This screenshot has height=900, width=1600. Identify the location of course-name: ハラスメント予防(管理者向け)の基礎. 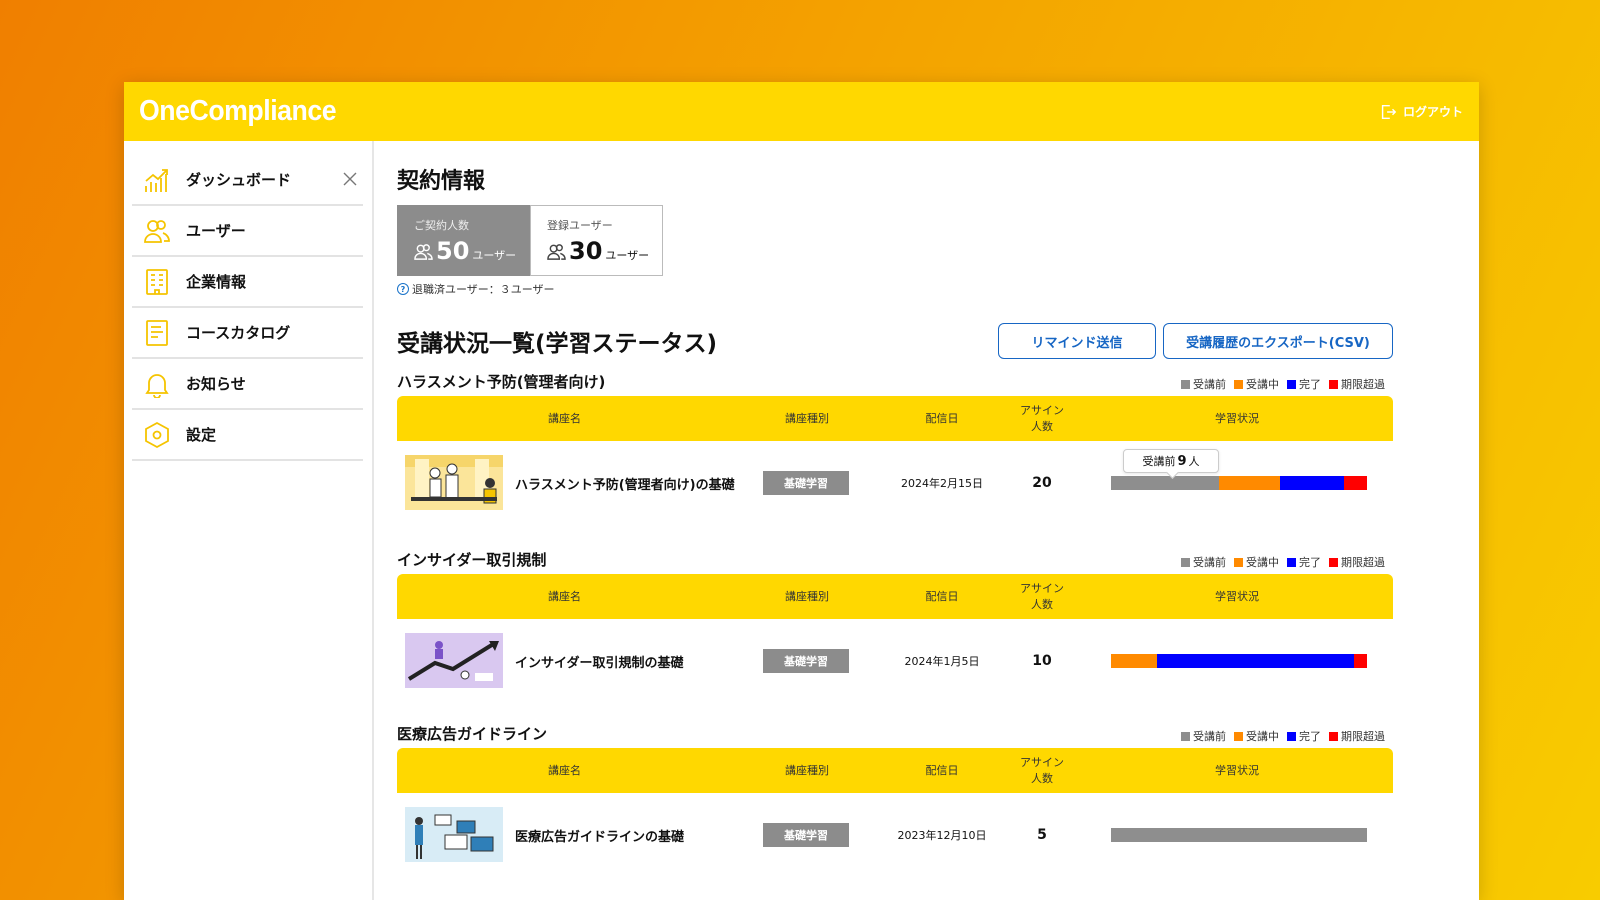
(625, 483).